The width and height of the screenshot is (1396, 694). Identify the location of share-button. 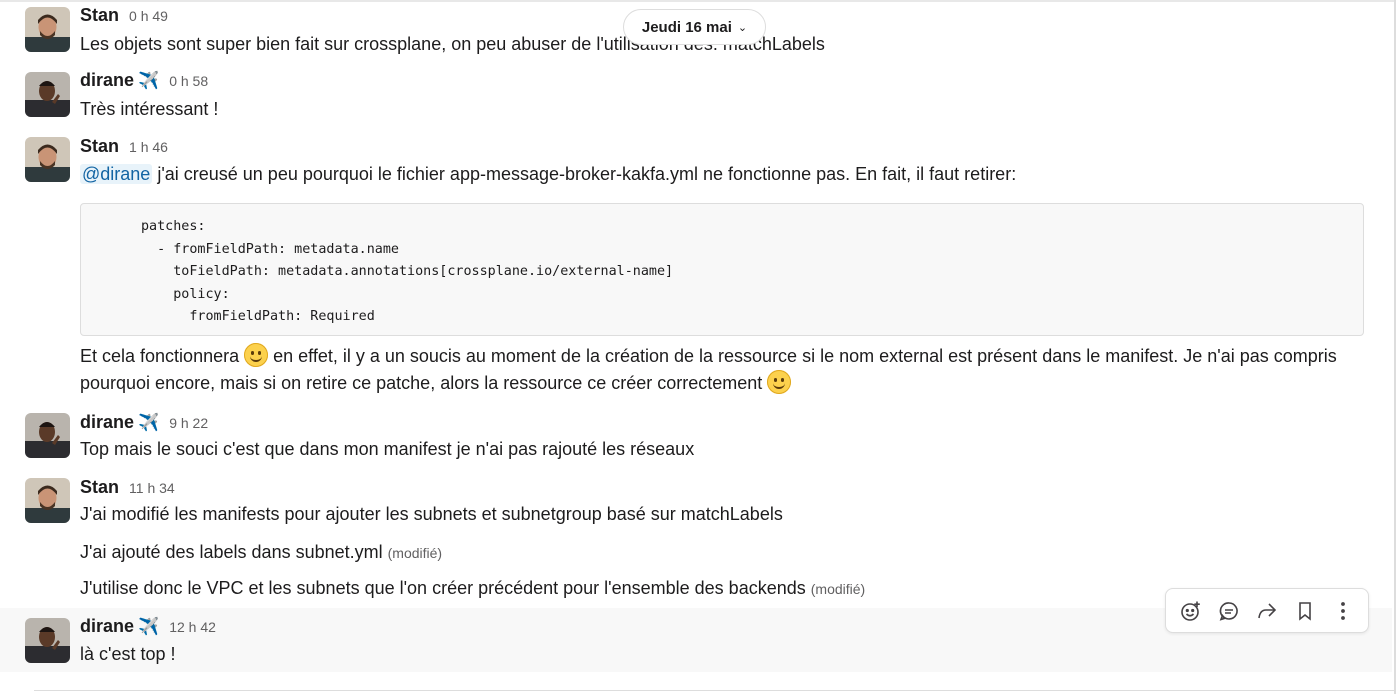
(1267, 611).